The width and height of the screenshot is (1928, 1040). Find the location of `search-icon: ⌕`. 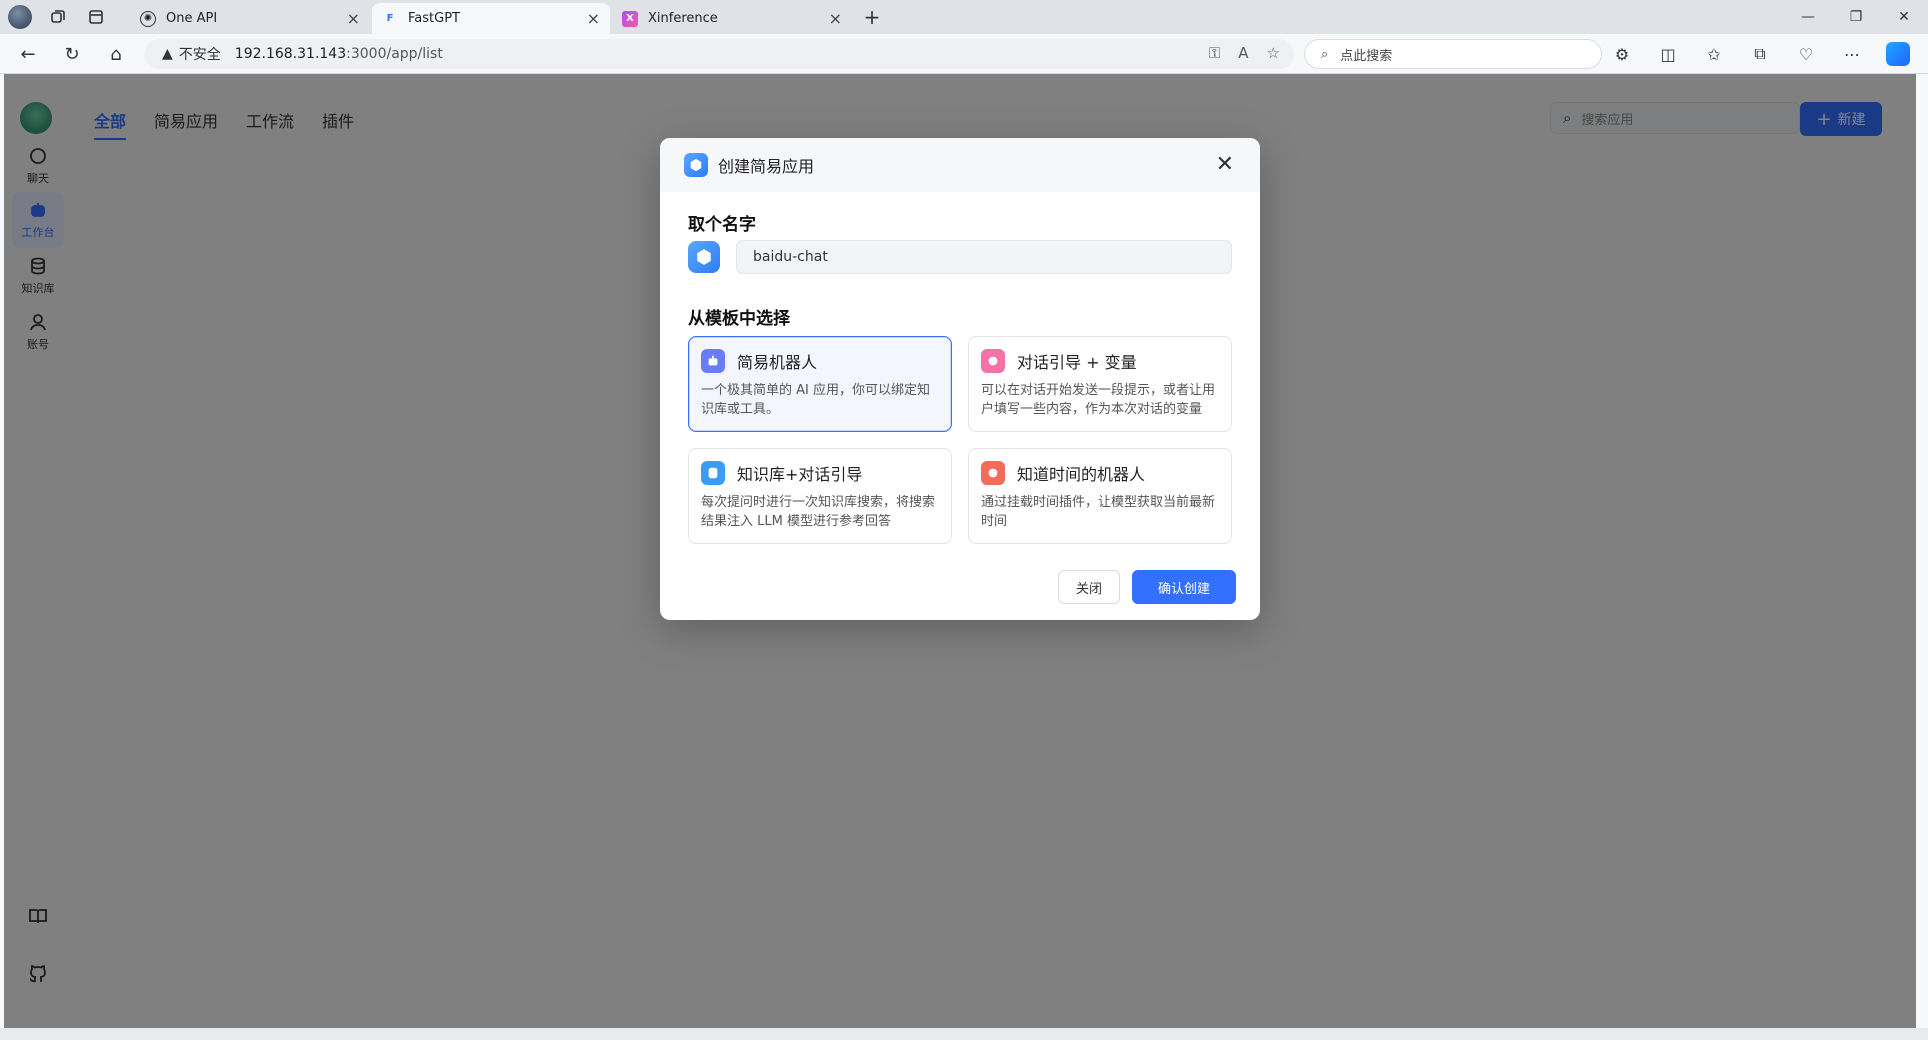

search-icon: ⌕ is located at coordinates (1325, 54).